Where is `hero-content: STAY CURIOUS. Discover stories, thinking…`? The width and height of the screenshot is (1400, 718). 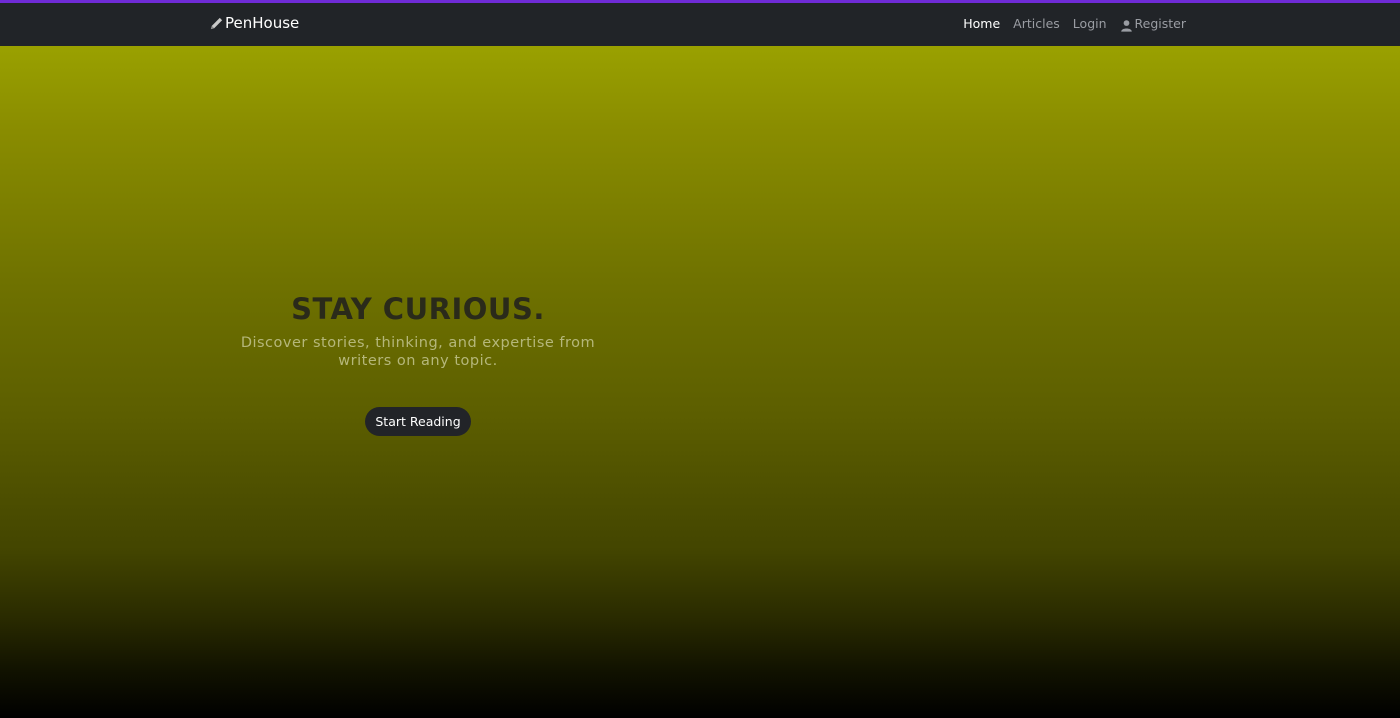
hero-content: STAY CURIOUS. Discover stories, thinking… is located at coordinates (418, 363).